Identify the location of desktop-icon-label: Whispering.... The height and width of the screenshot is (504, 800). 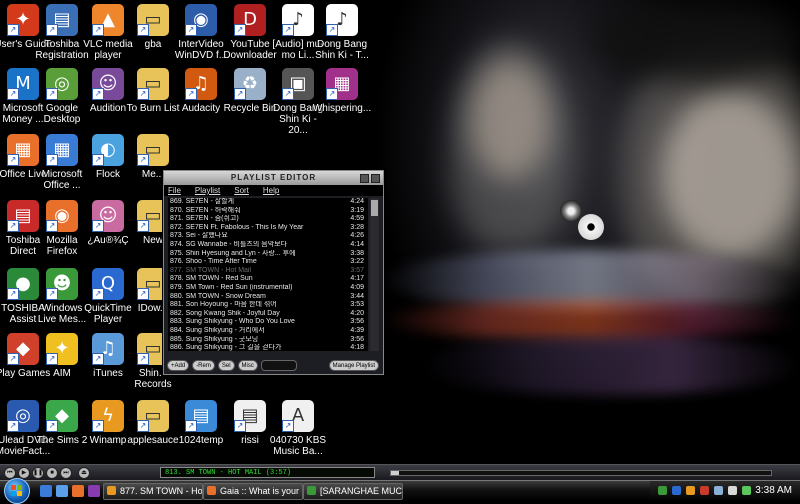
(342, 108).